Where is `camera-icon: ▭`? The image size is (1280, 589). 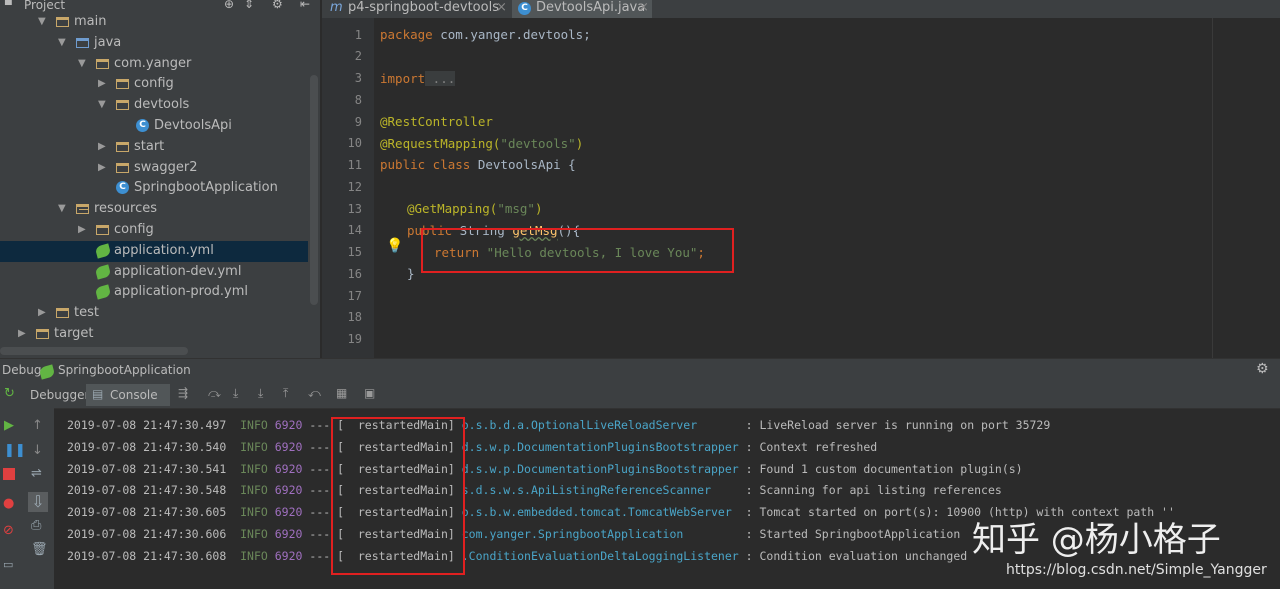
camera-icon: ▭ is located at coordinates (8, 564).